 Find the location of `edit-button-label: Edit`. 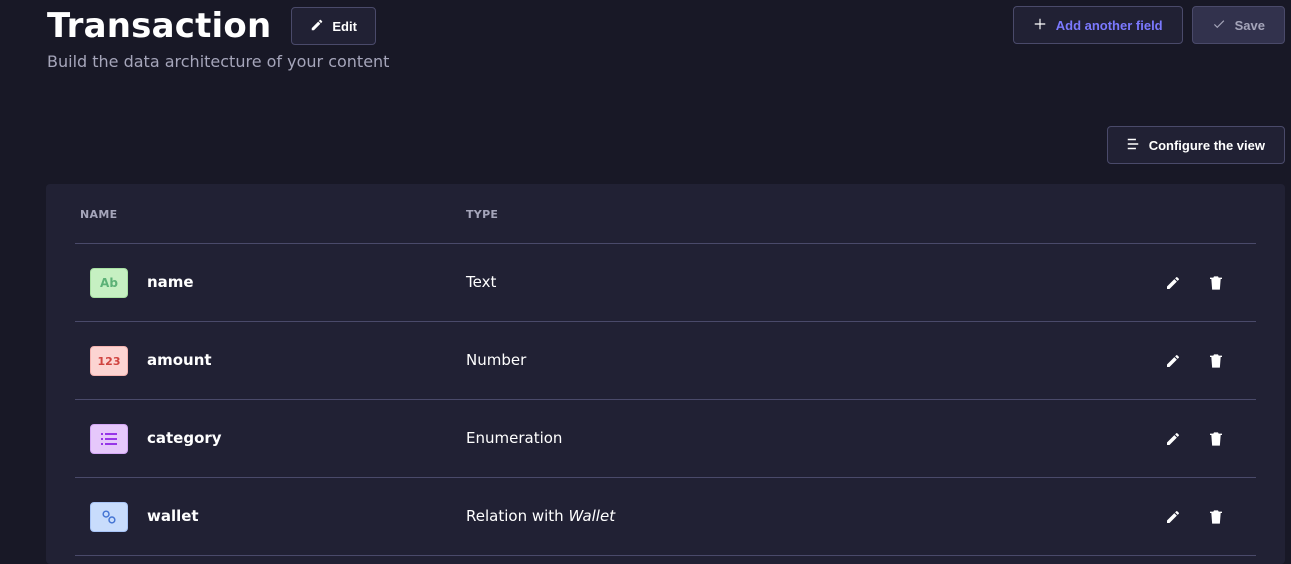

edit-button-label: Edit is located at coordinates (344, 26).